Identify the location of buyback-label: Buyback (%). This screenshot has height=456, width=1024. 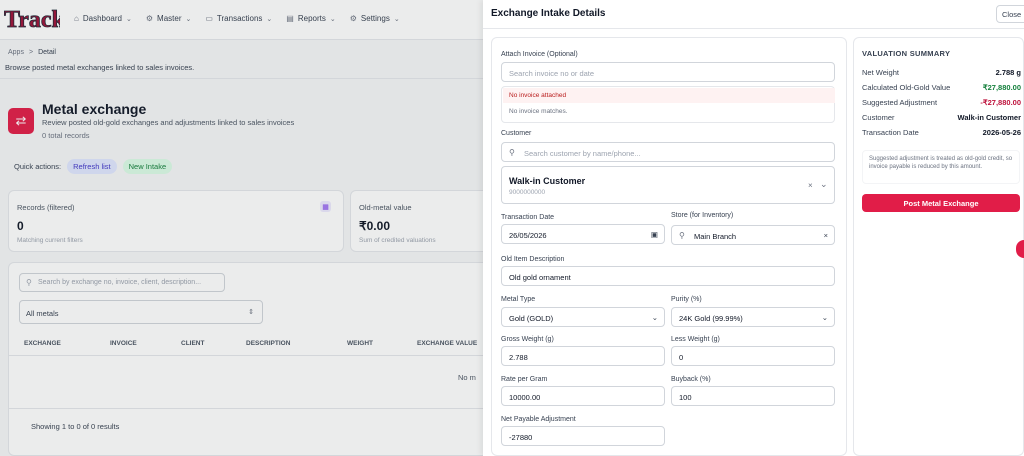
(691, 379).